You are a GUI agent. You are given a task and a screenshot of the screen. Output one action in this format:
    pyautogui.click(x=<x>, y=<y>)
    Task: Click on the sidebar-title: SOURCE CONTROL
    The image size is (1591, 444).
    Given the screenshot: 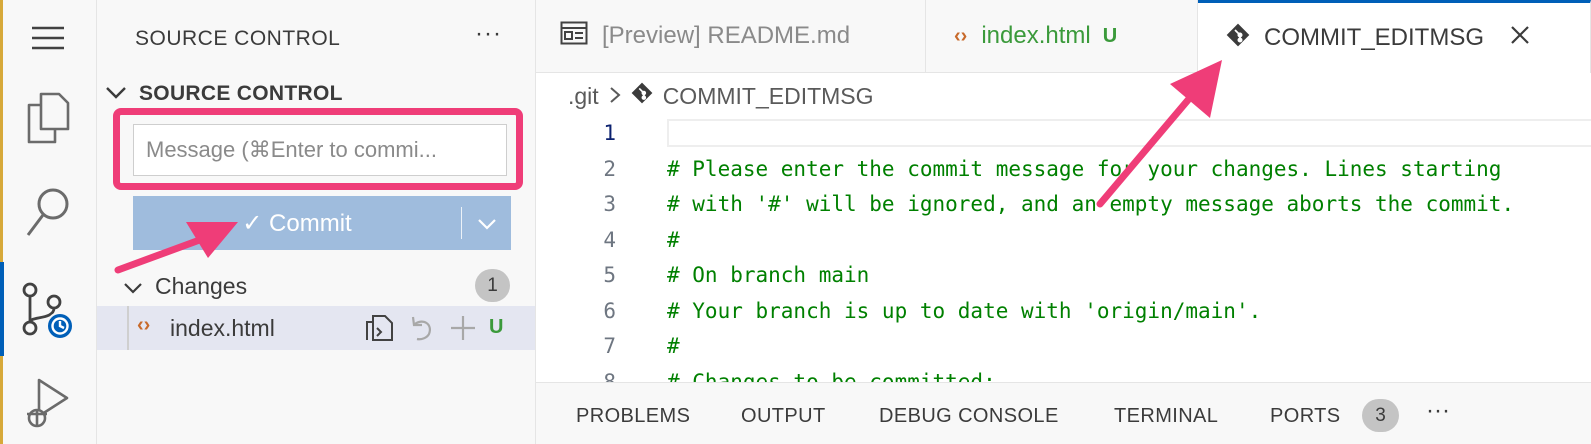 What is the action you would take?
    pyautogui.click(x=238, y=38)
    